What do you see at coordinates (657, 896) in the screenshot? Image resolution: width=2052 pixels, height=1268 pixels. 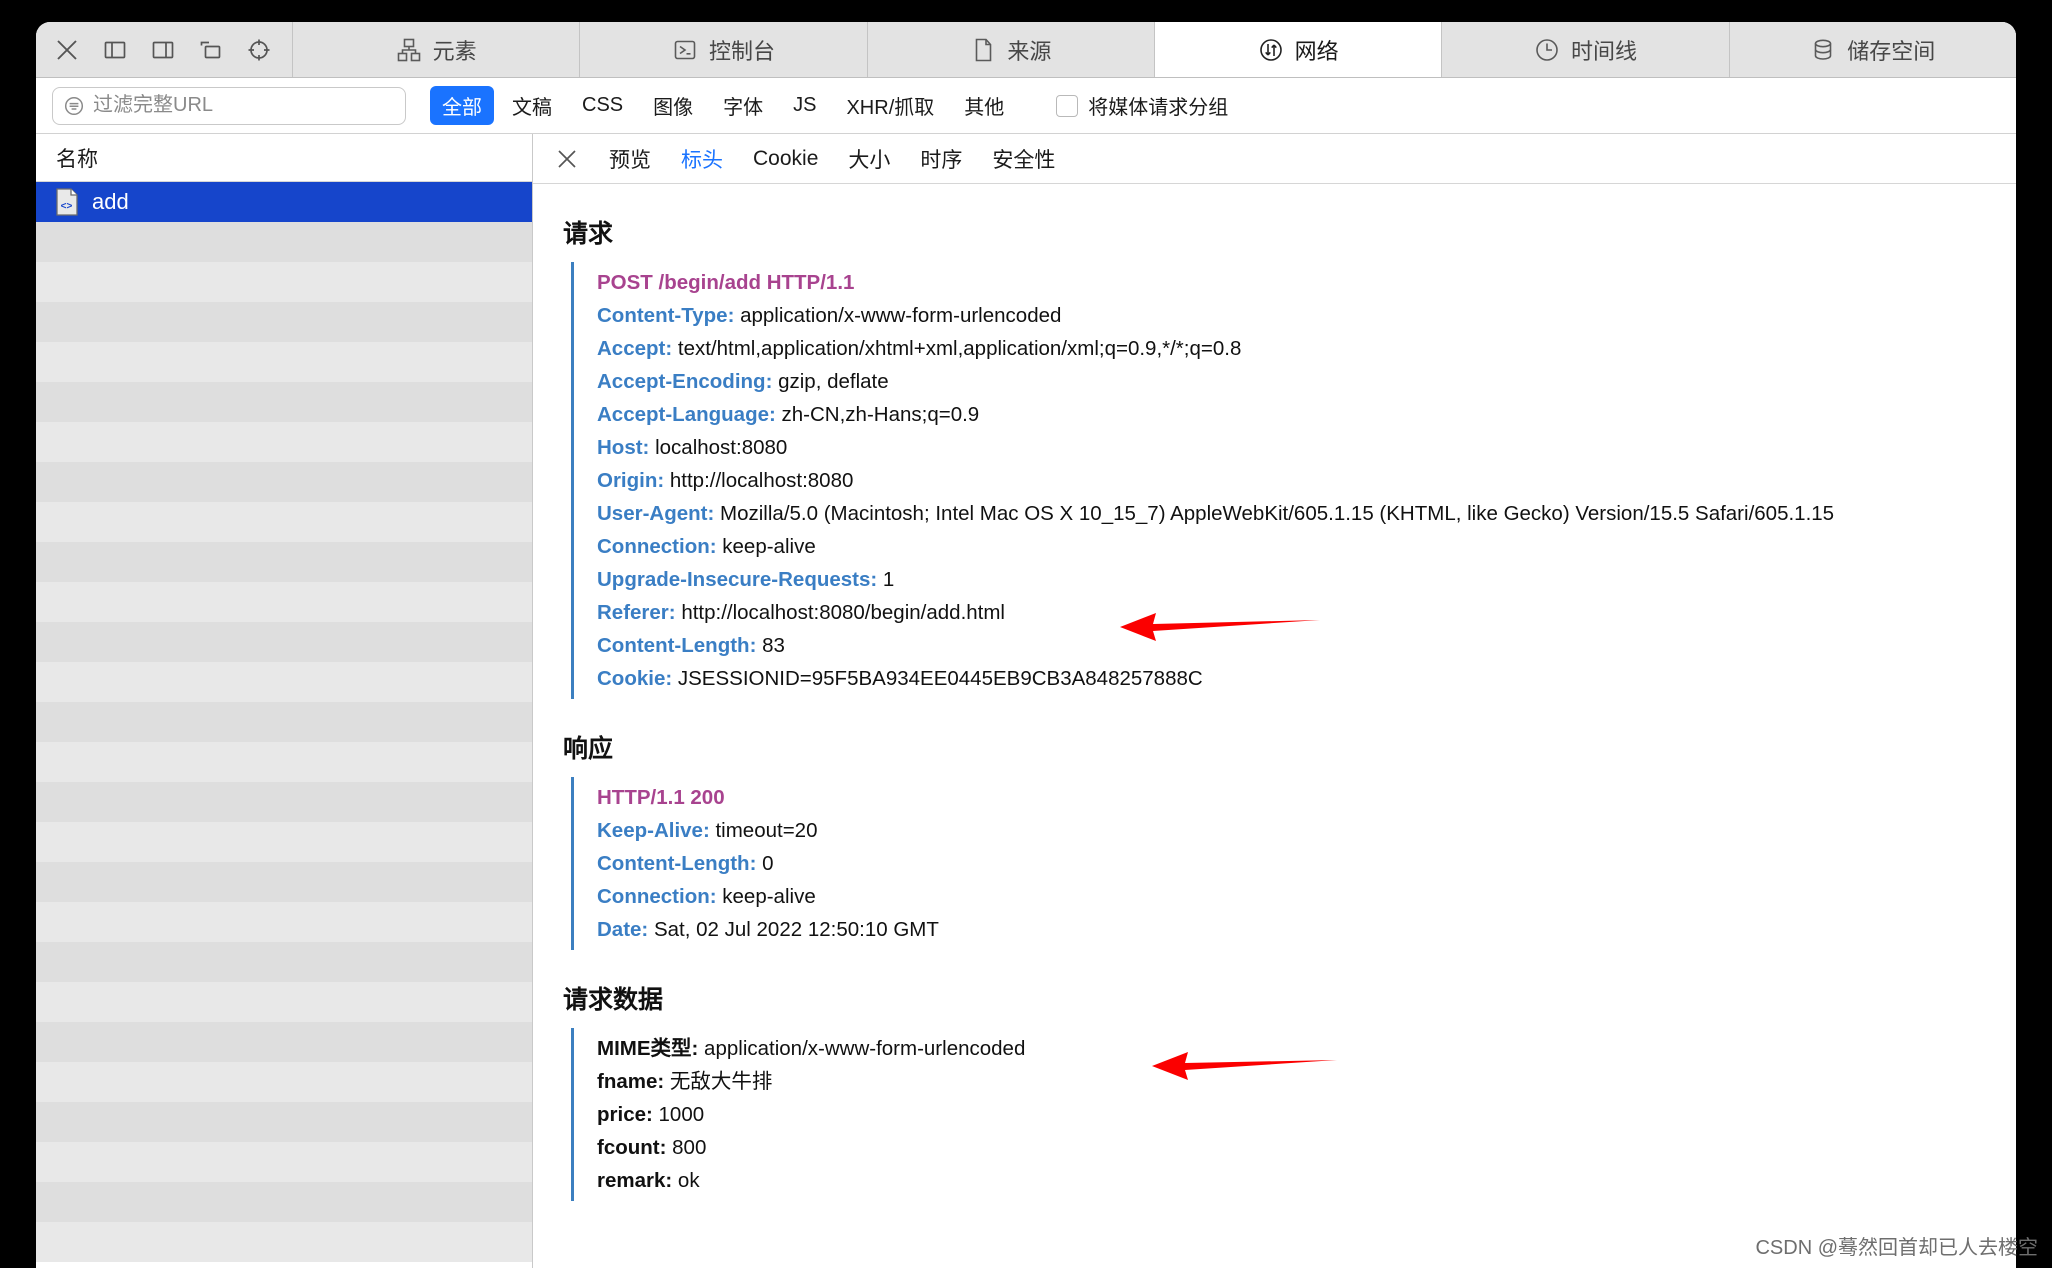 I see `header-key: Connection:` at bounding box center [657, 896].